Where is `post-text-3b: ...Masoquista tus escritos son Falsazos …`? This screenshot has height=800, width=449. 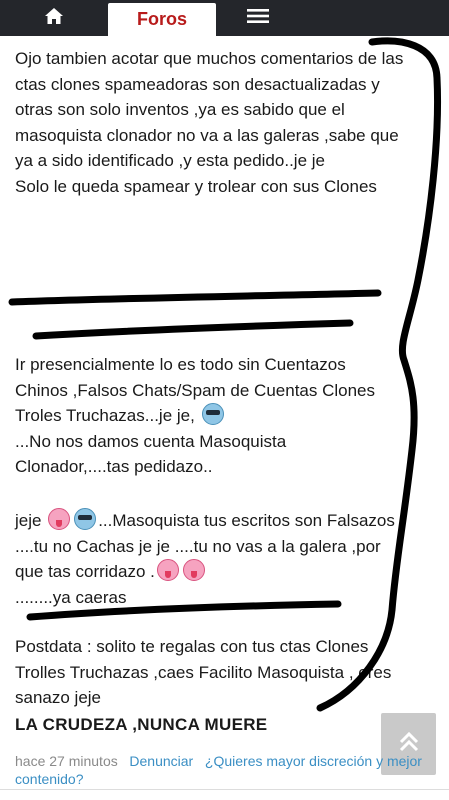 post-text-3b: ...Masoquista tus escritos son Falsazos … is located at coordinates (205, 546).